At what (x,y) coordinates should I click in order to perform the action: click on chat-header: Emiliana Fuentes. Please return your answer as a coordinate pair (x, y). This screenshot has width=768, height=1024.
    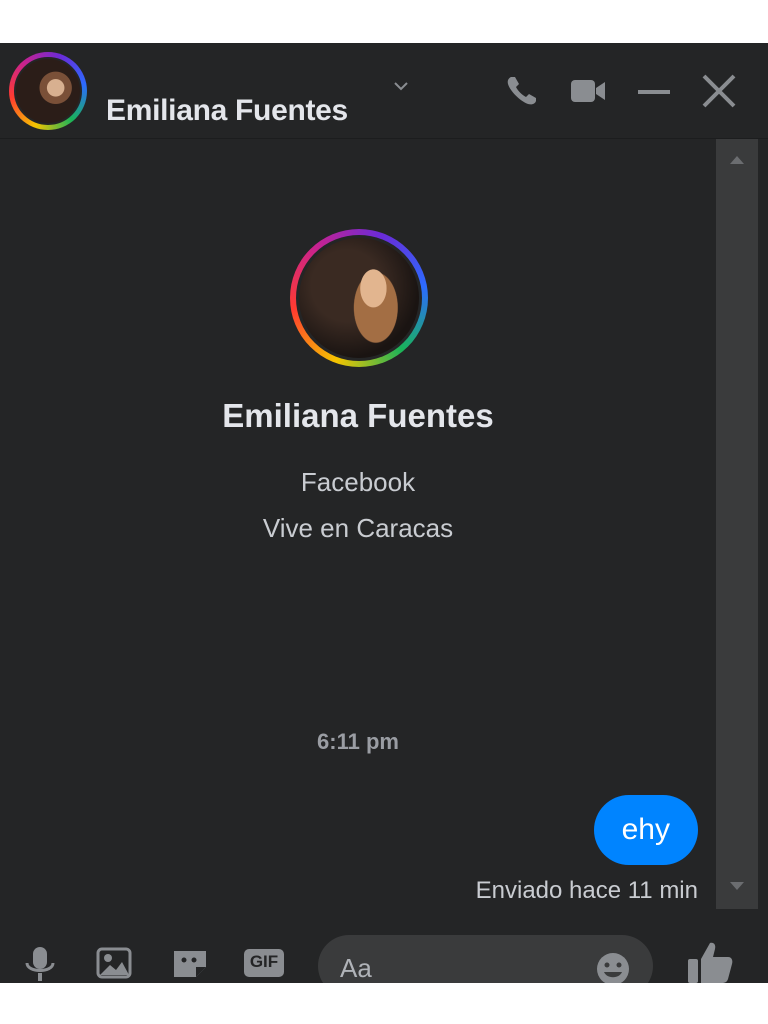
    Looking at the image, I should click on (384, 91).